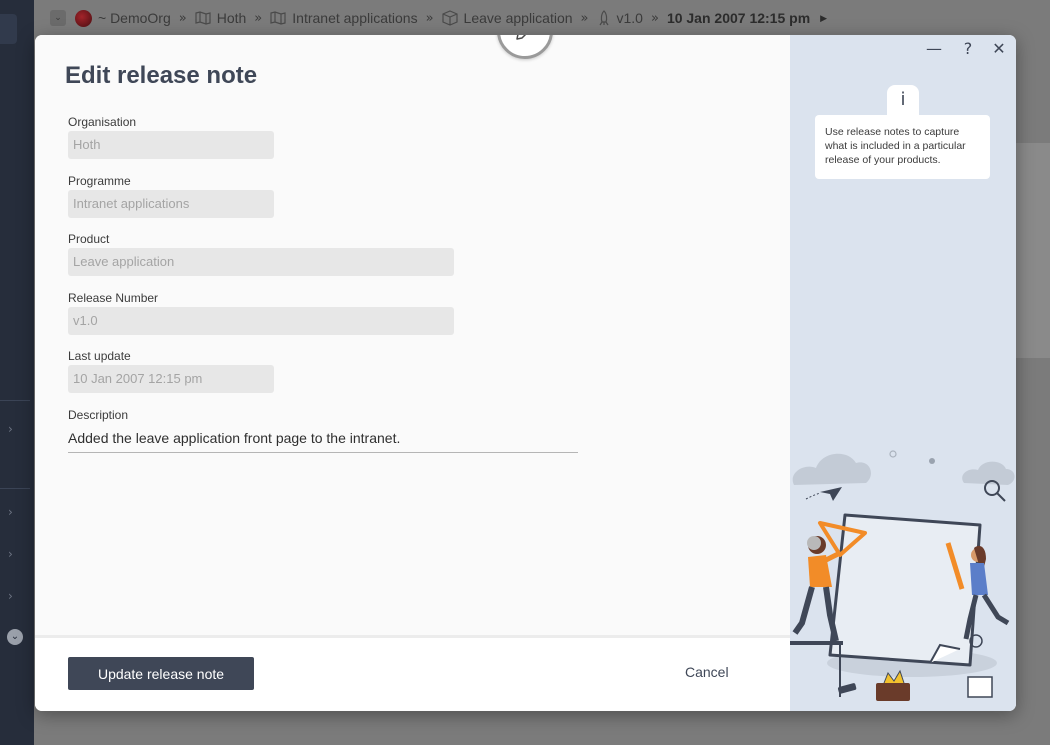 The image size is (1050, 745). I want to click on breadcrumb-item-product: Leave application, so click(507, 18).